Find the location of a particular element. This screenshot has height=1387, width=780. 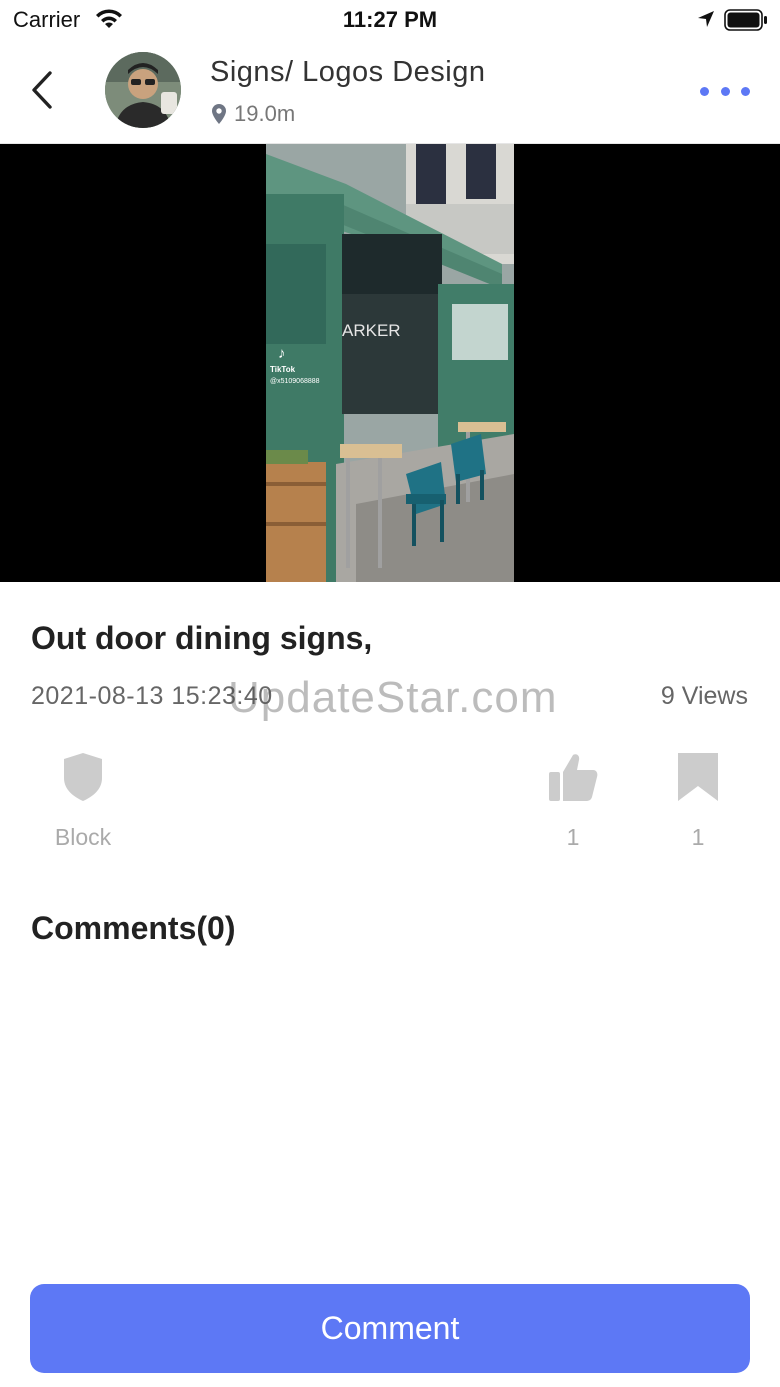

back-button is located at coordinates (42, 90).